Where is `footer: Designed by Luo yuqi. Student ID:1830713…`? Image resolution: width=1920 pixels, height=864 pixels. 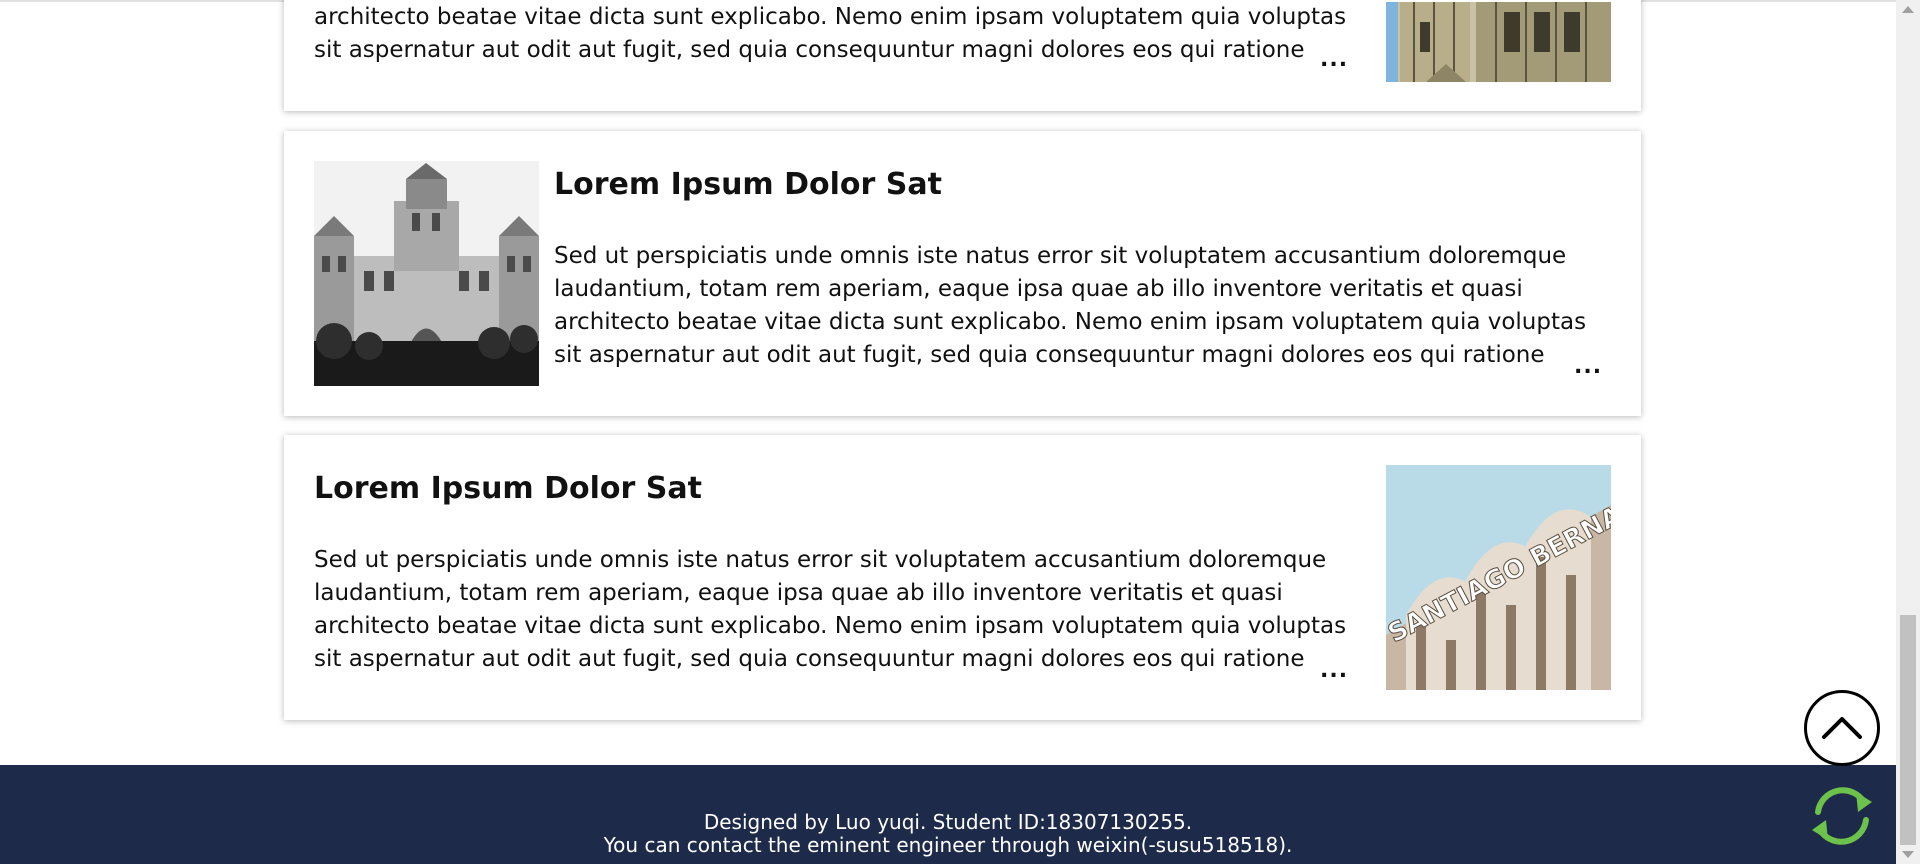 footer: Designed by Luo yuqi. Student ID:1830713… is located at coordinates (948, 814).